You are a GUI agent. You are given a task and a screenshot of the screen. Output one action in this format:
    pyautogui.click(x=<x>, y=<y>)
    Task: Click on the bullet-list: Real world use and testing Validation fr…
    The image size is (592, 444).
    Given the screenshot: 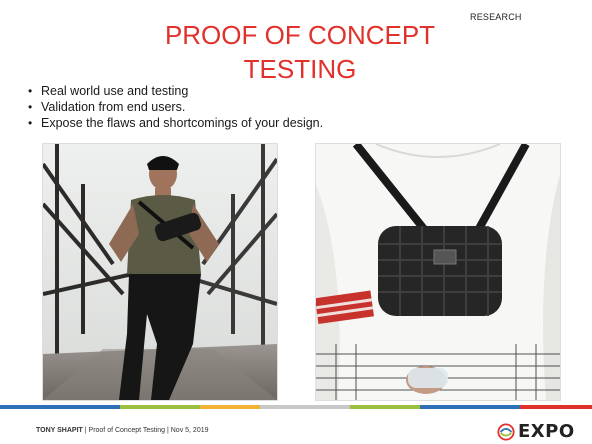 What is the action you would take?
    pyautogui.click(x=174, y=107)
    